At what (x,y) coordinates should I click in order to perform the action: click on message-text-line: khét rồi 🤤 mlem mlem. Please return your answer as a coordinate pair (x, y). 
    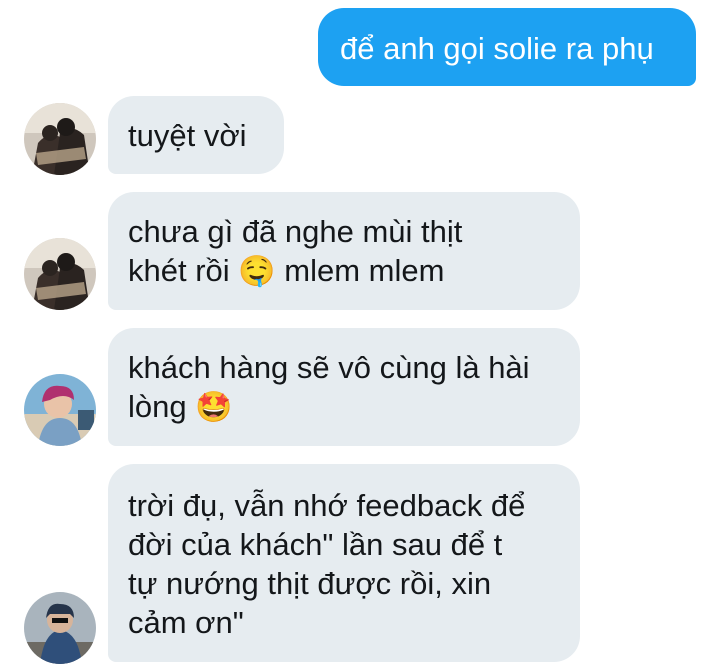
    Looking at the image, I should click on (286, 271).